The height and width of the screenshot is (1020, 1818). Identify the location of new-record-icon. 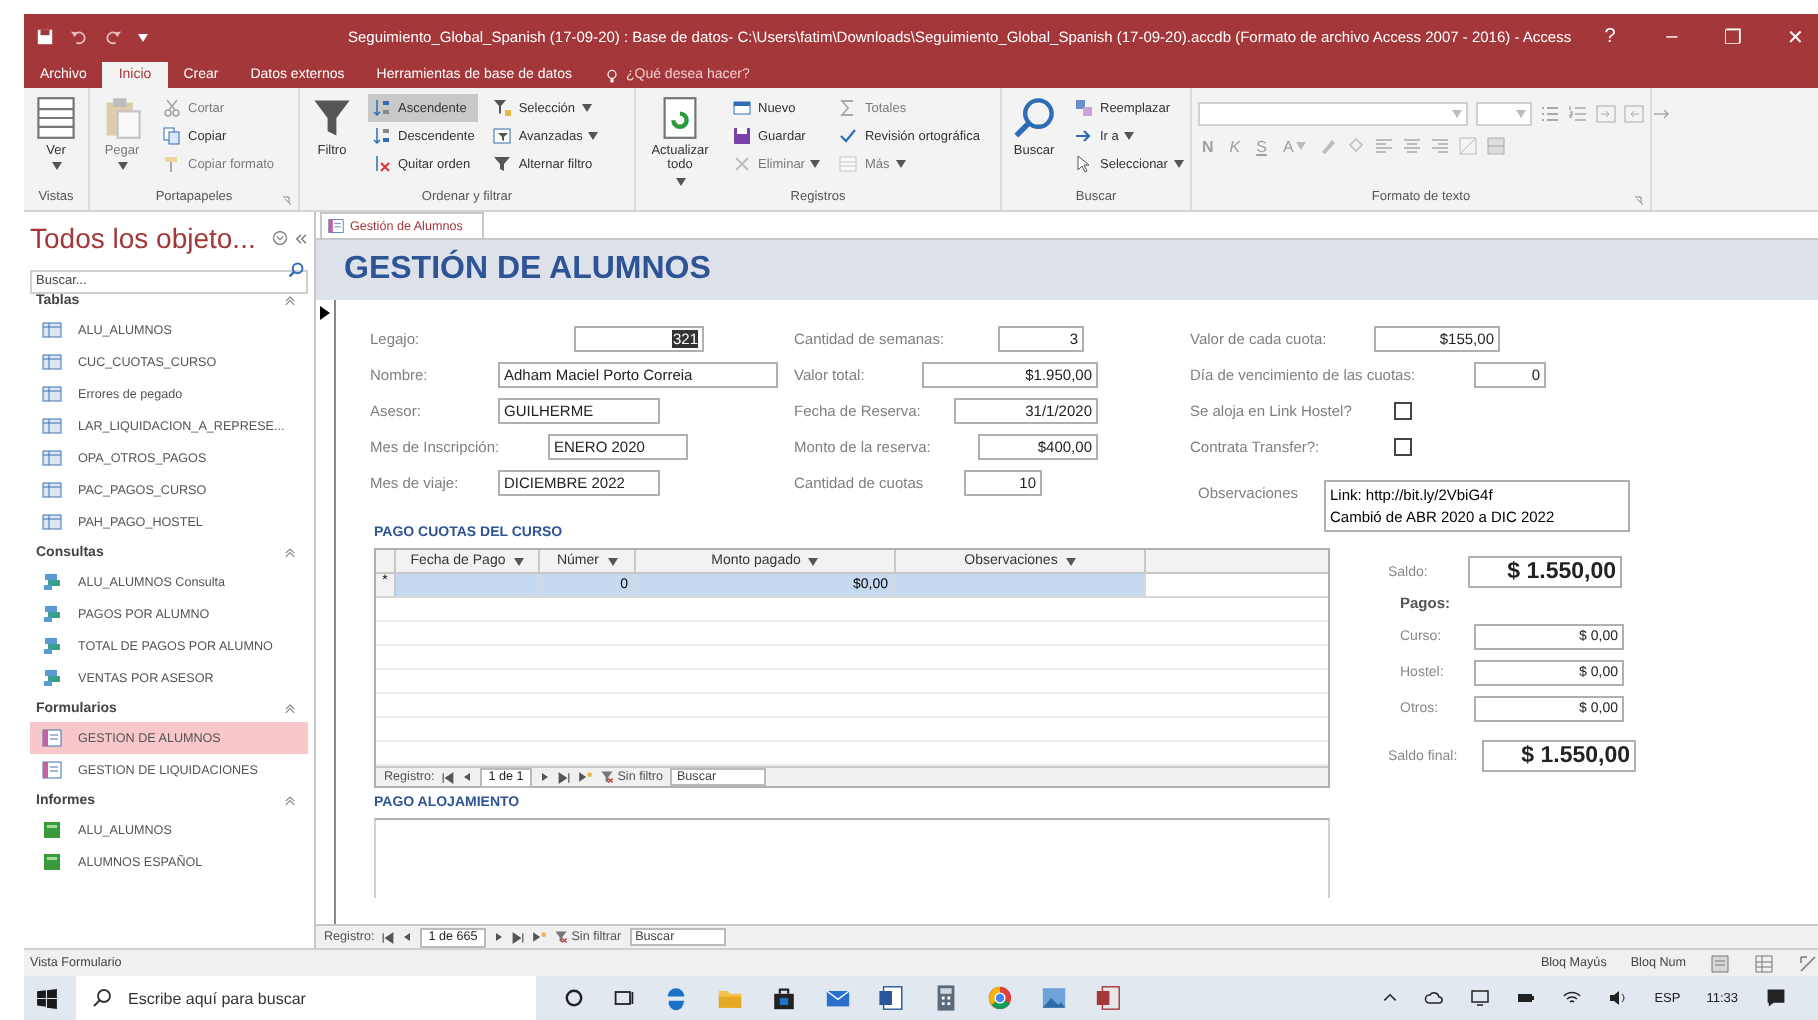
(538, 937).